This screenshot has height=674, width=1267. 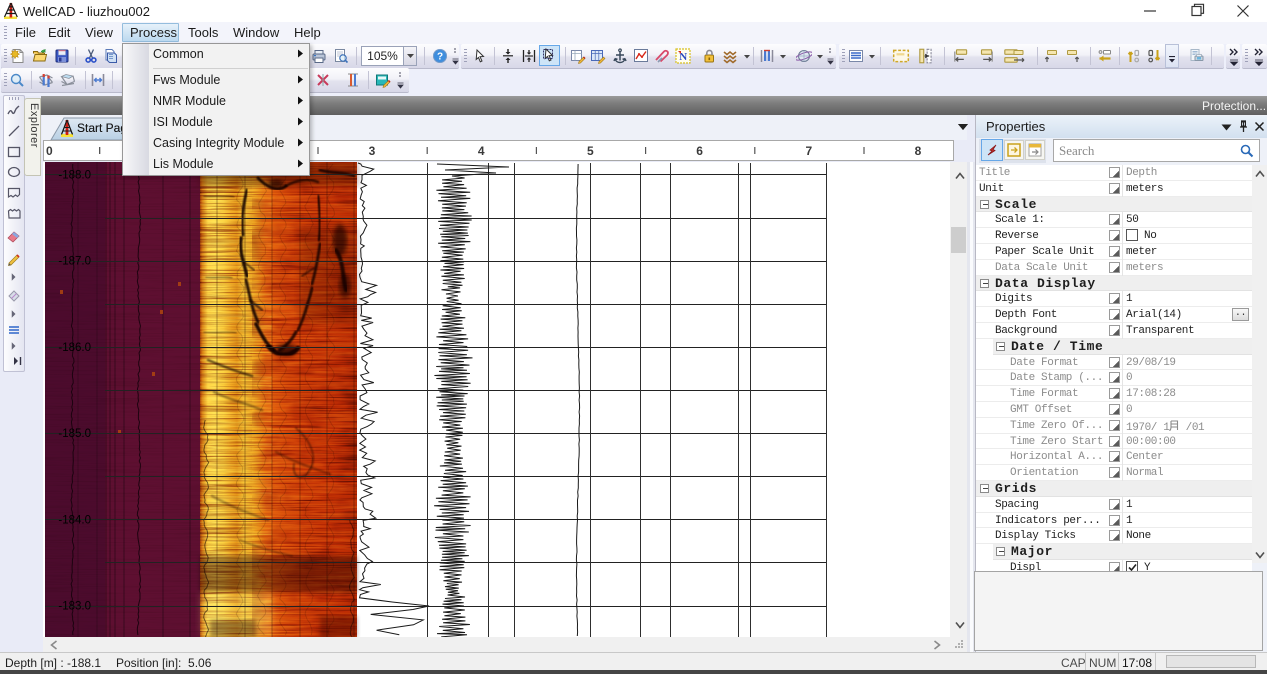 I want to click on svg-text: -184.0, so click(x=74, y=520).